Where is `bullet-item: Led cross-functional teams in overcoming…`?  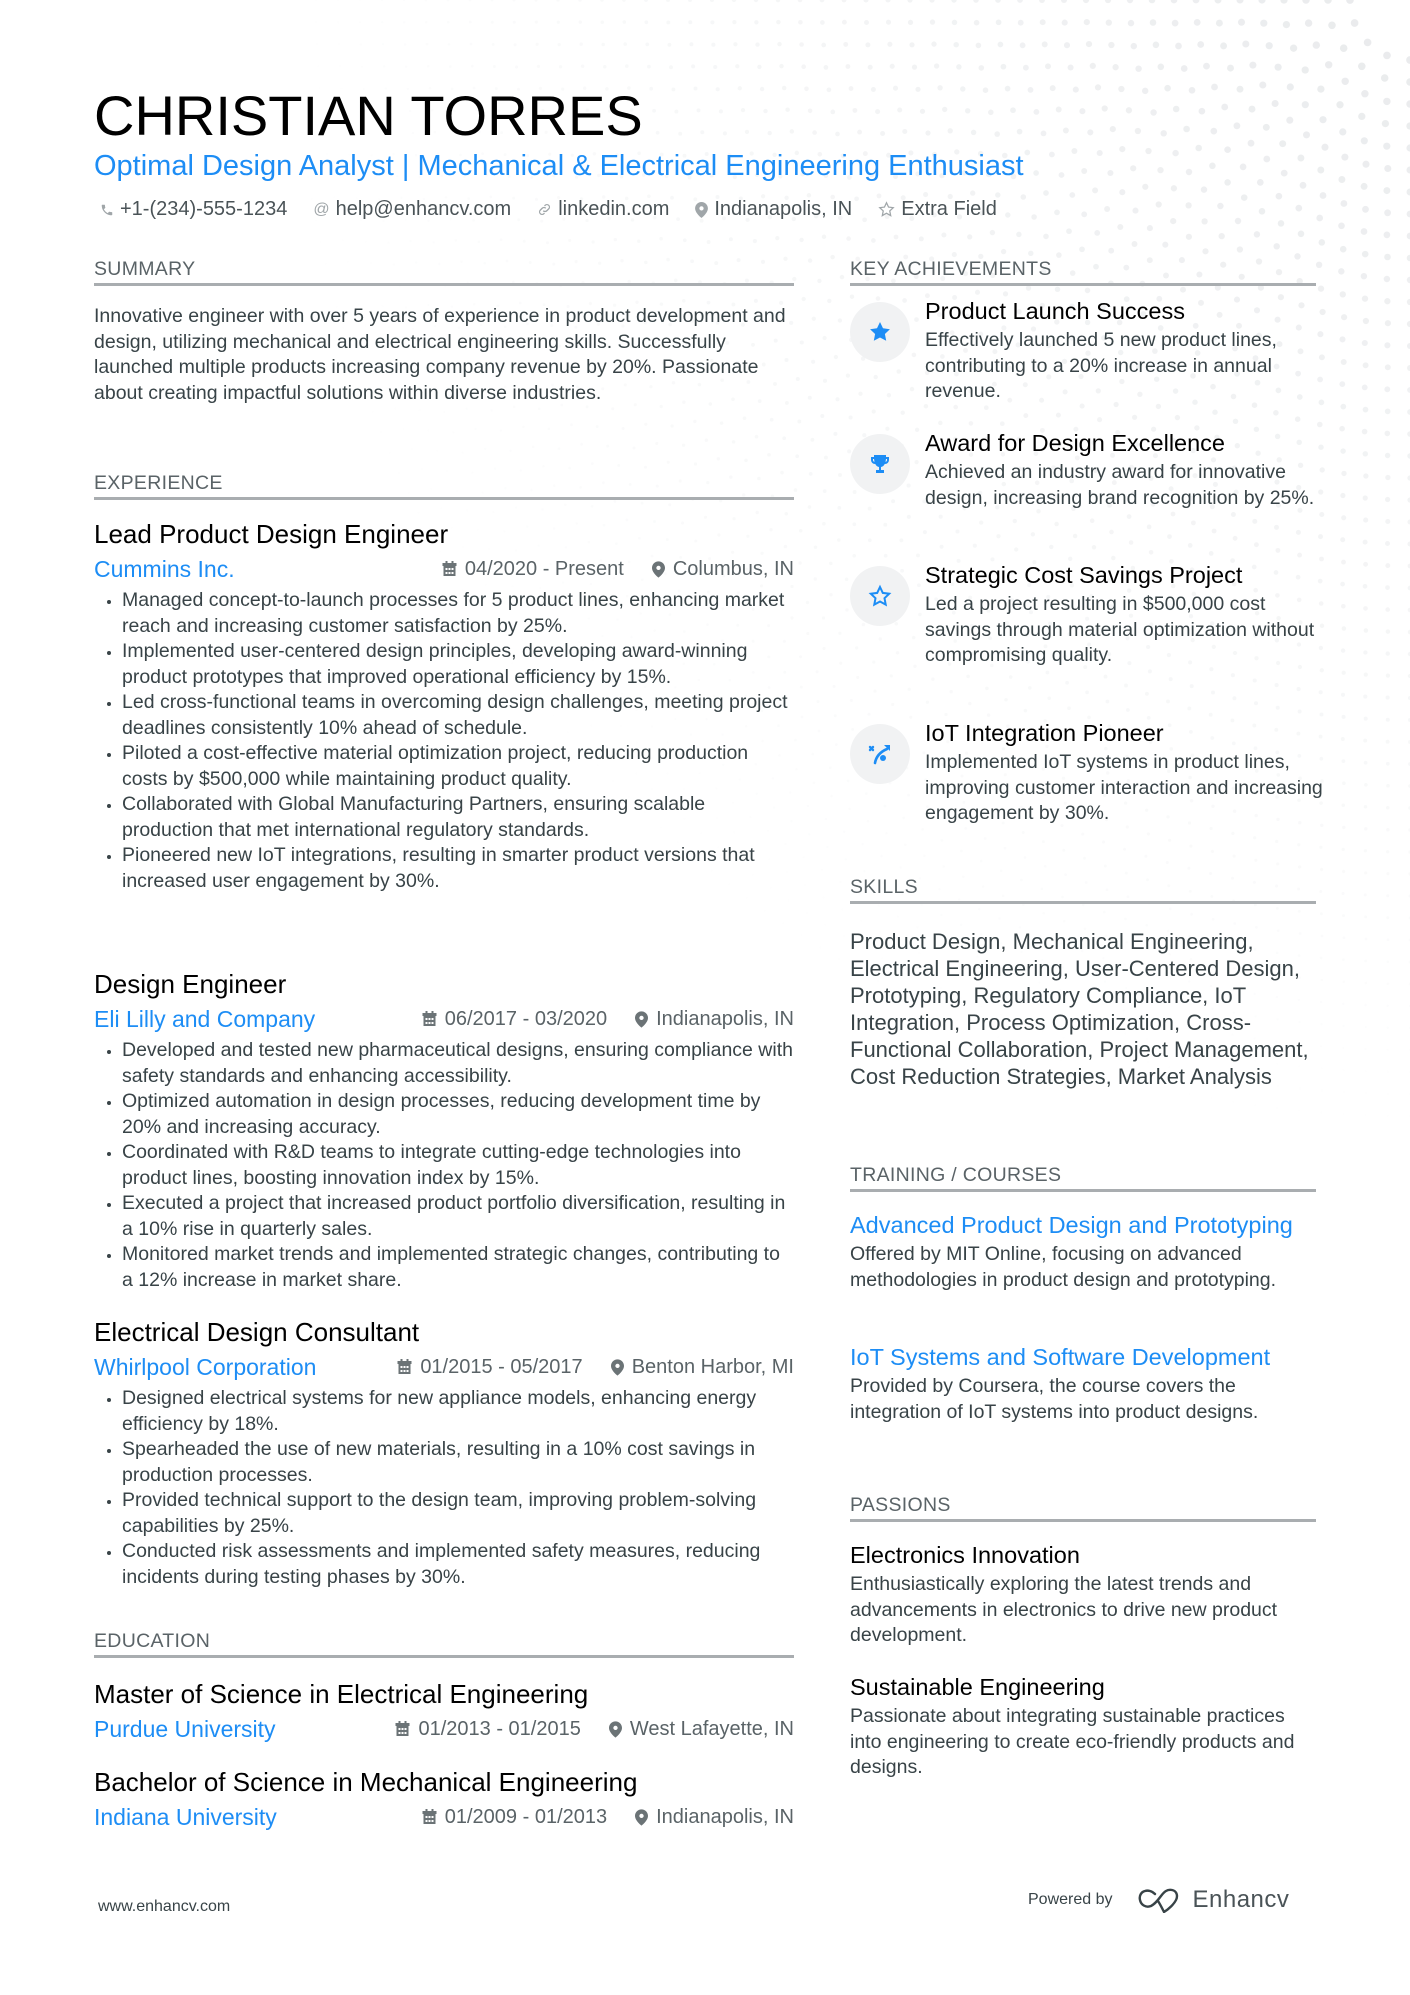
bullet-item: Led cross-functional teams in overcoming… is located at coordinates (458, 715).